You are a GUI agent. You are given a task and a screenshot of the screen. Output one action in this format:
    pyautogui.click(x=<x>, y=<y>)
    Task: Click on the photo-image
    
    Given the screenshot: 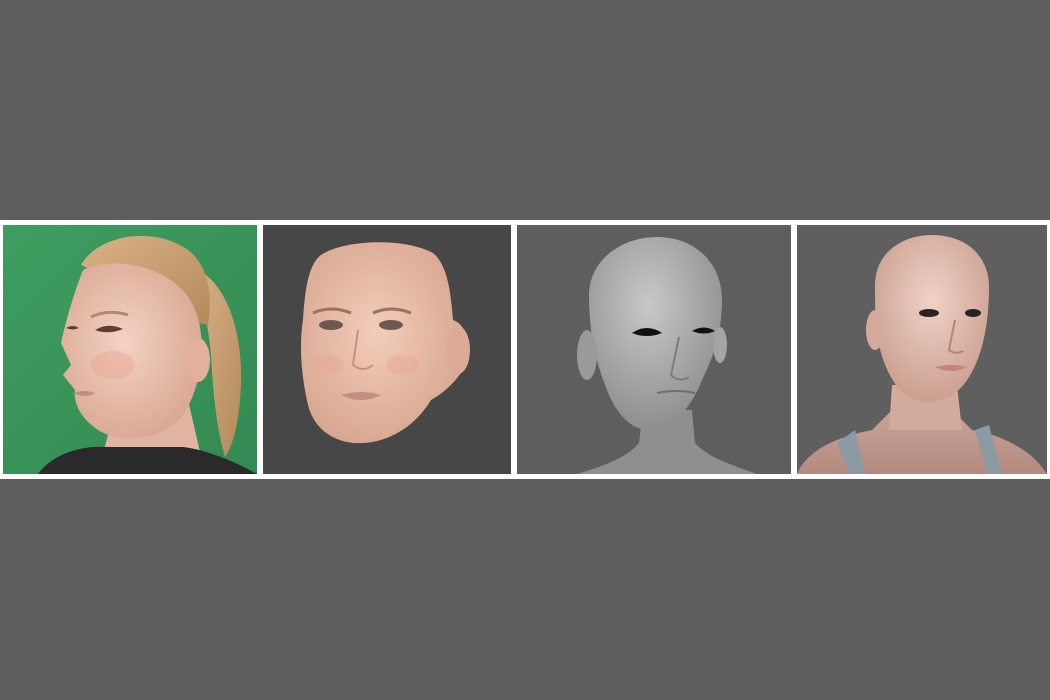 What is the action you would take?
    pyautogui.click(x=130, y=349)
    